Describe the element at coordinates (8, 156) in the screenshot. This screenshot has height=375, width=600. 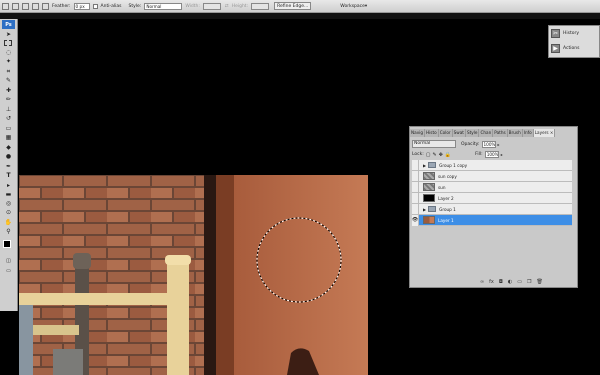
I see `dodge-tool-icon: ●` at that location.